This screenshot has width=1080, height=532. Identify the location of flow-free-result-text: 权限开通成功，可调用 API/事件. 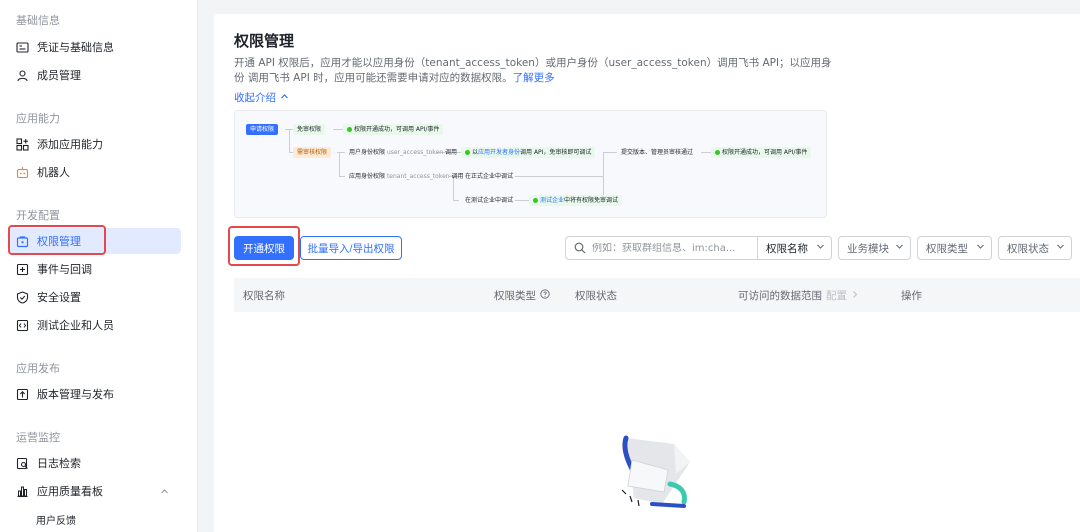
(397, 129).